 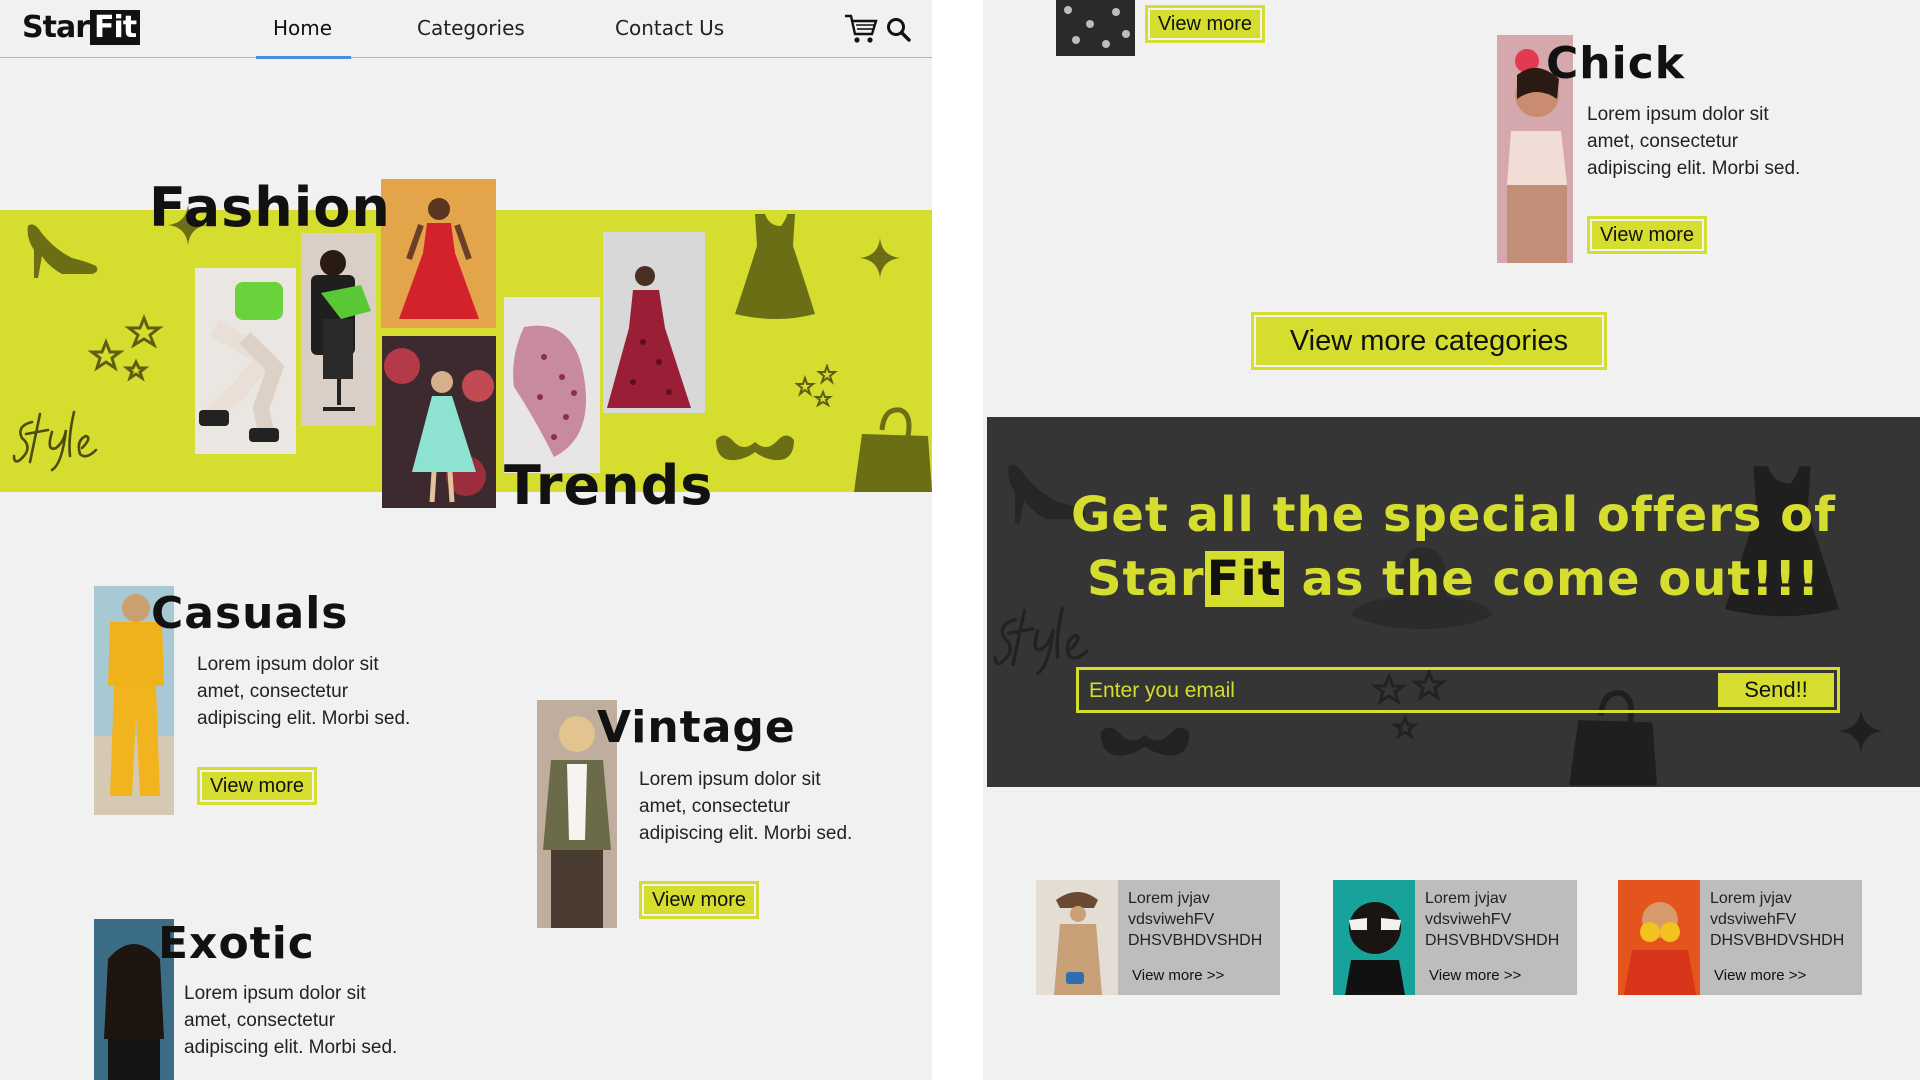 What do you see at coordinates (338, 329) in the screenshot?
I see `hero-photo-gamer-chair` at bounding box center [338, 329].